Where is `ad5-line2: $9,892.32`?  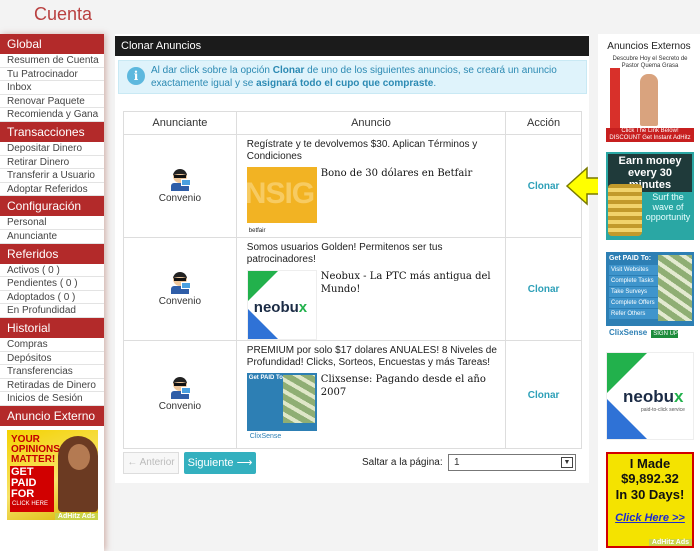
ad5-line2: $9,892.32 is located at coordinates (650, 478).